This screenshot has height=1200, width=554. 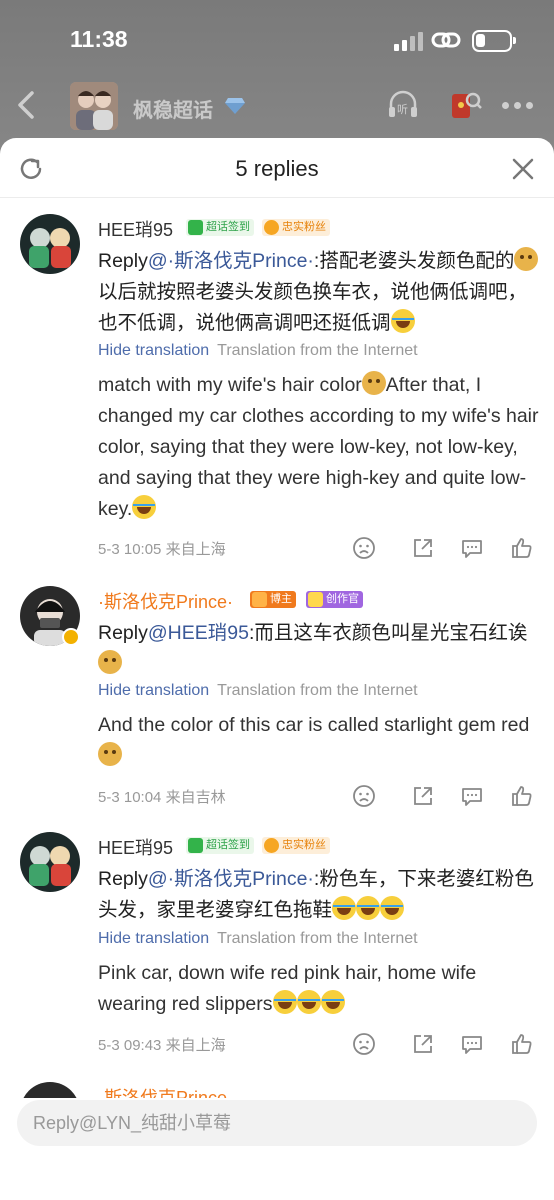 I want to click on status-bar: 11:38, so click(x=277, y=40).